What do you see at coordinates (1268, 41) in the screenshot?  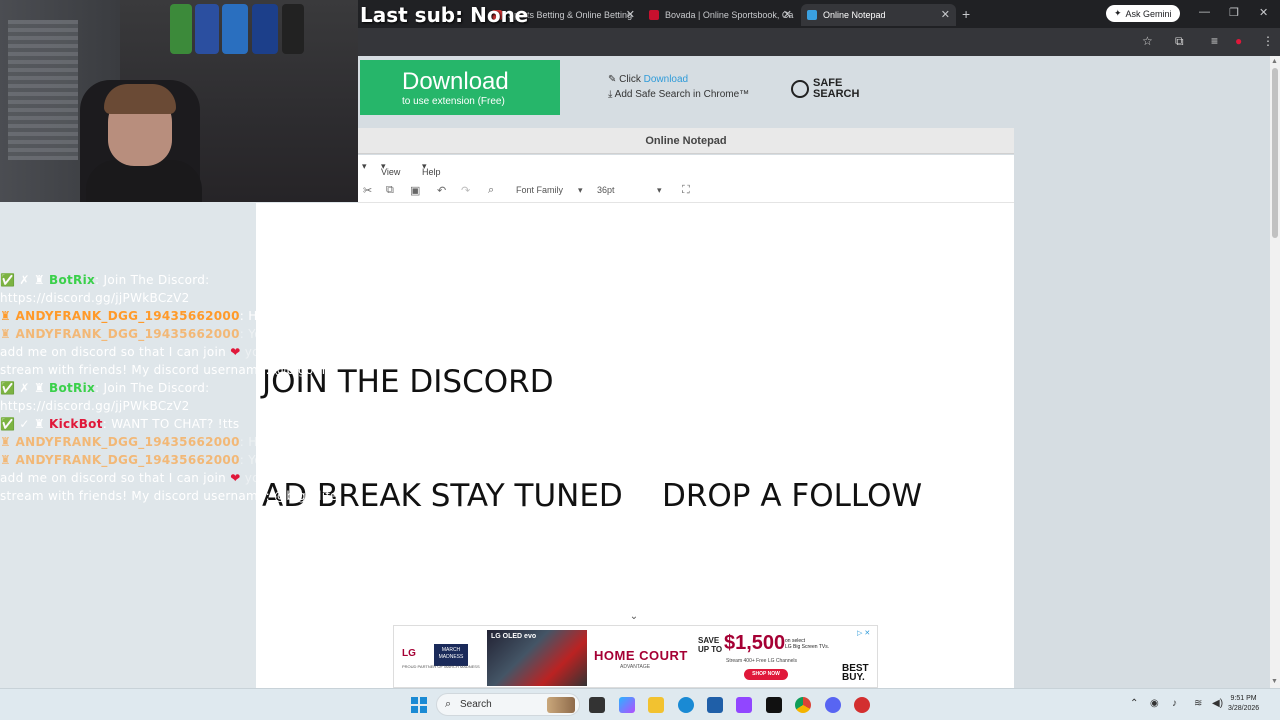 I see `browser-menu-icon: ⋮` at bounding box center [1268, 41].